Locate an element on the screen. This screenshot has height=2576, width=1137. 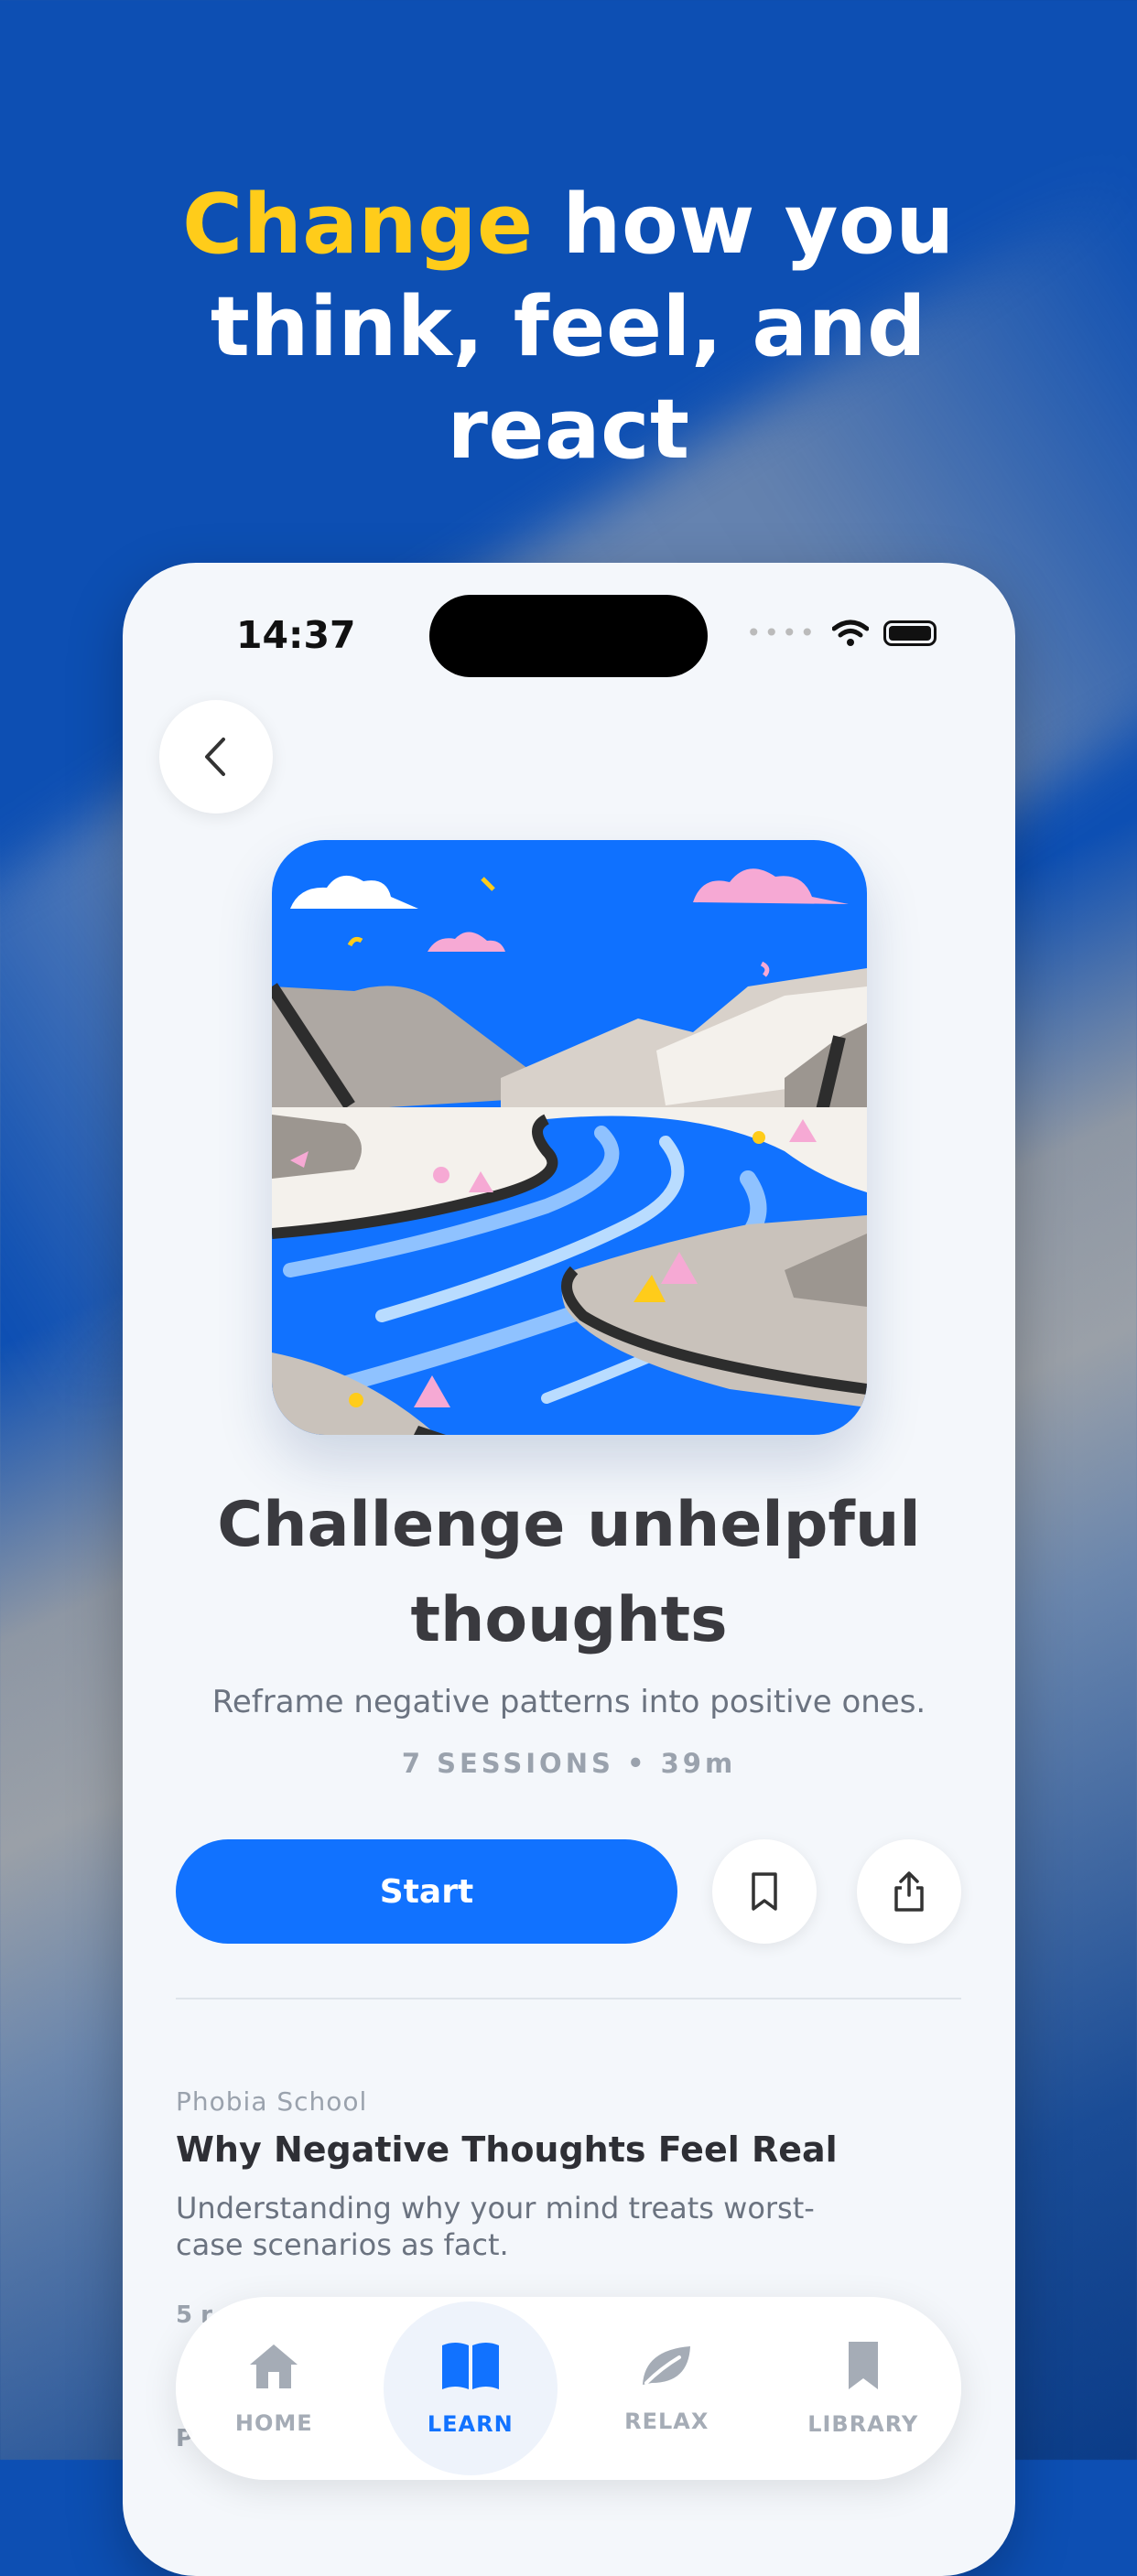
tab-learn: LEARN is located at coordinates (470, 2388).